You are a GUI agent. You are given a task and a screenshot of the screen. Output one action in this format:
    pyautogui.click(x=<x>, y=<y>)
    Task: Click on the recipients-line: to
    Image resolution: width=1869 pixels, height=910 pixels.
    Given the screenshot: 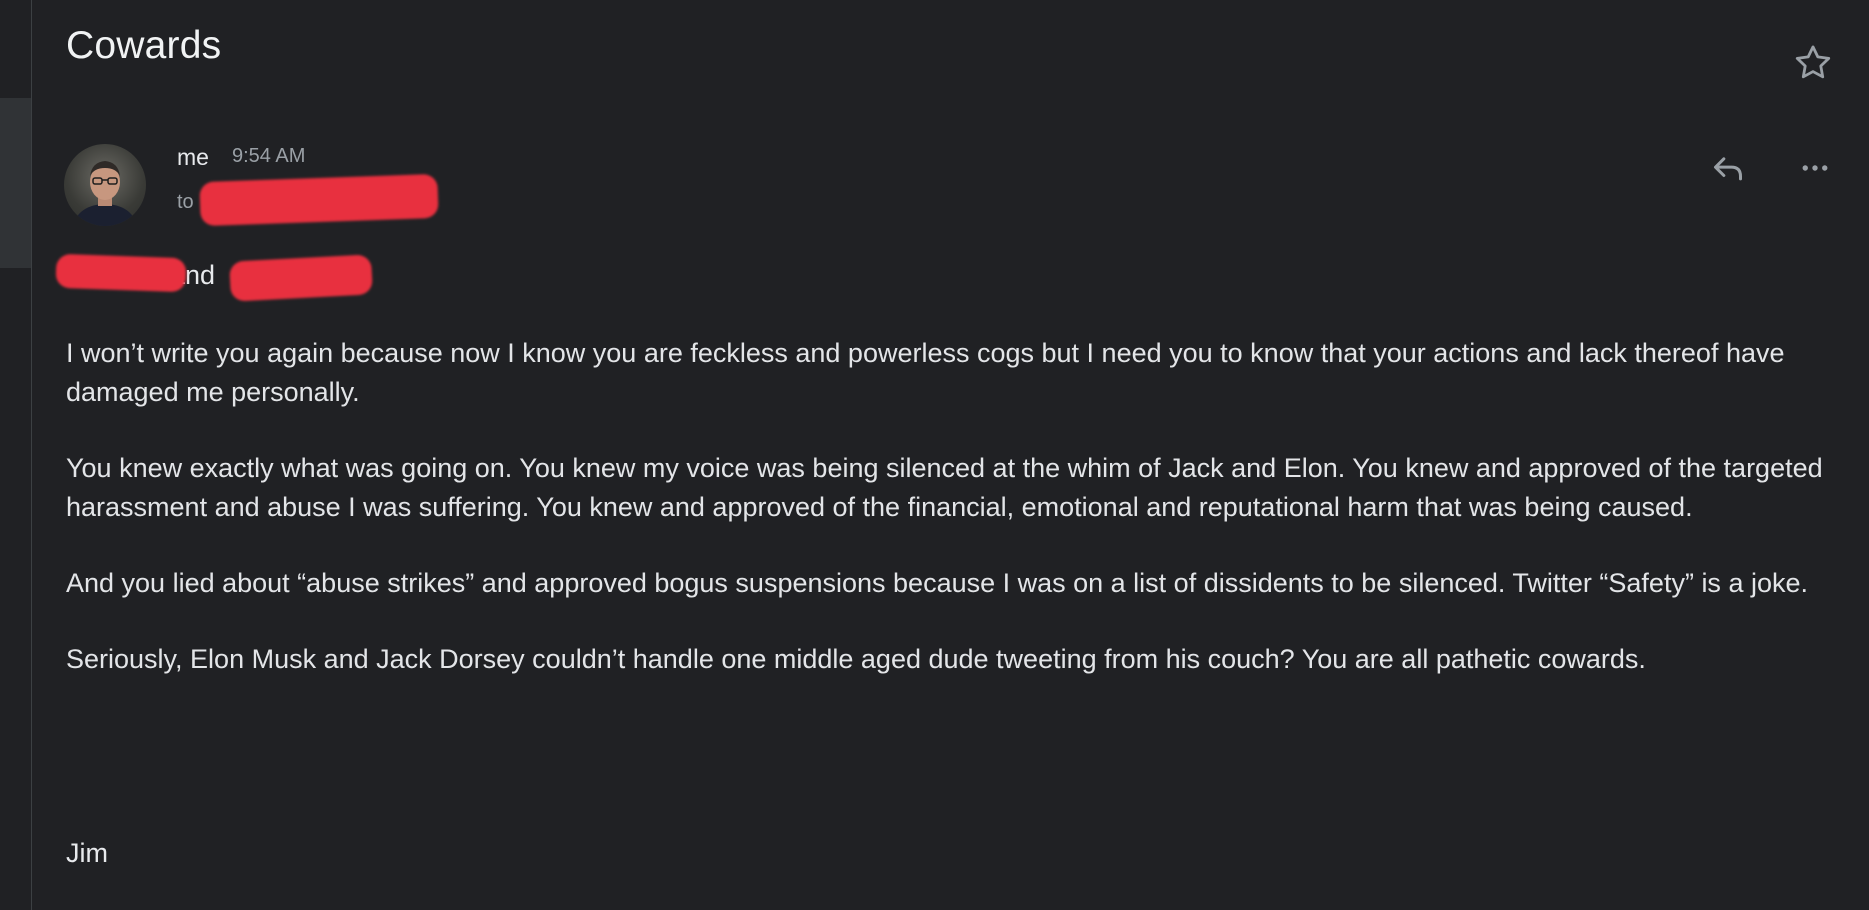 What is the action you would take?
    pyautogui.click(x=185, y=202)
    